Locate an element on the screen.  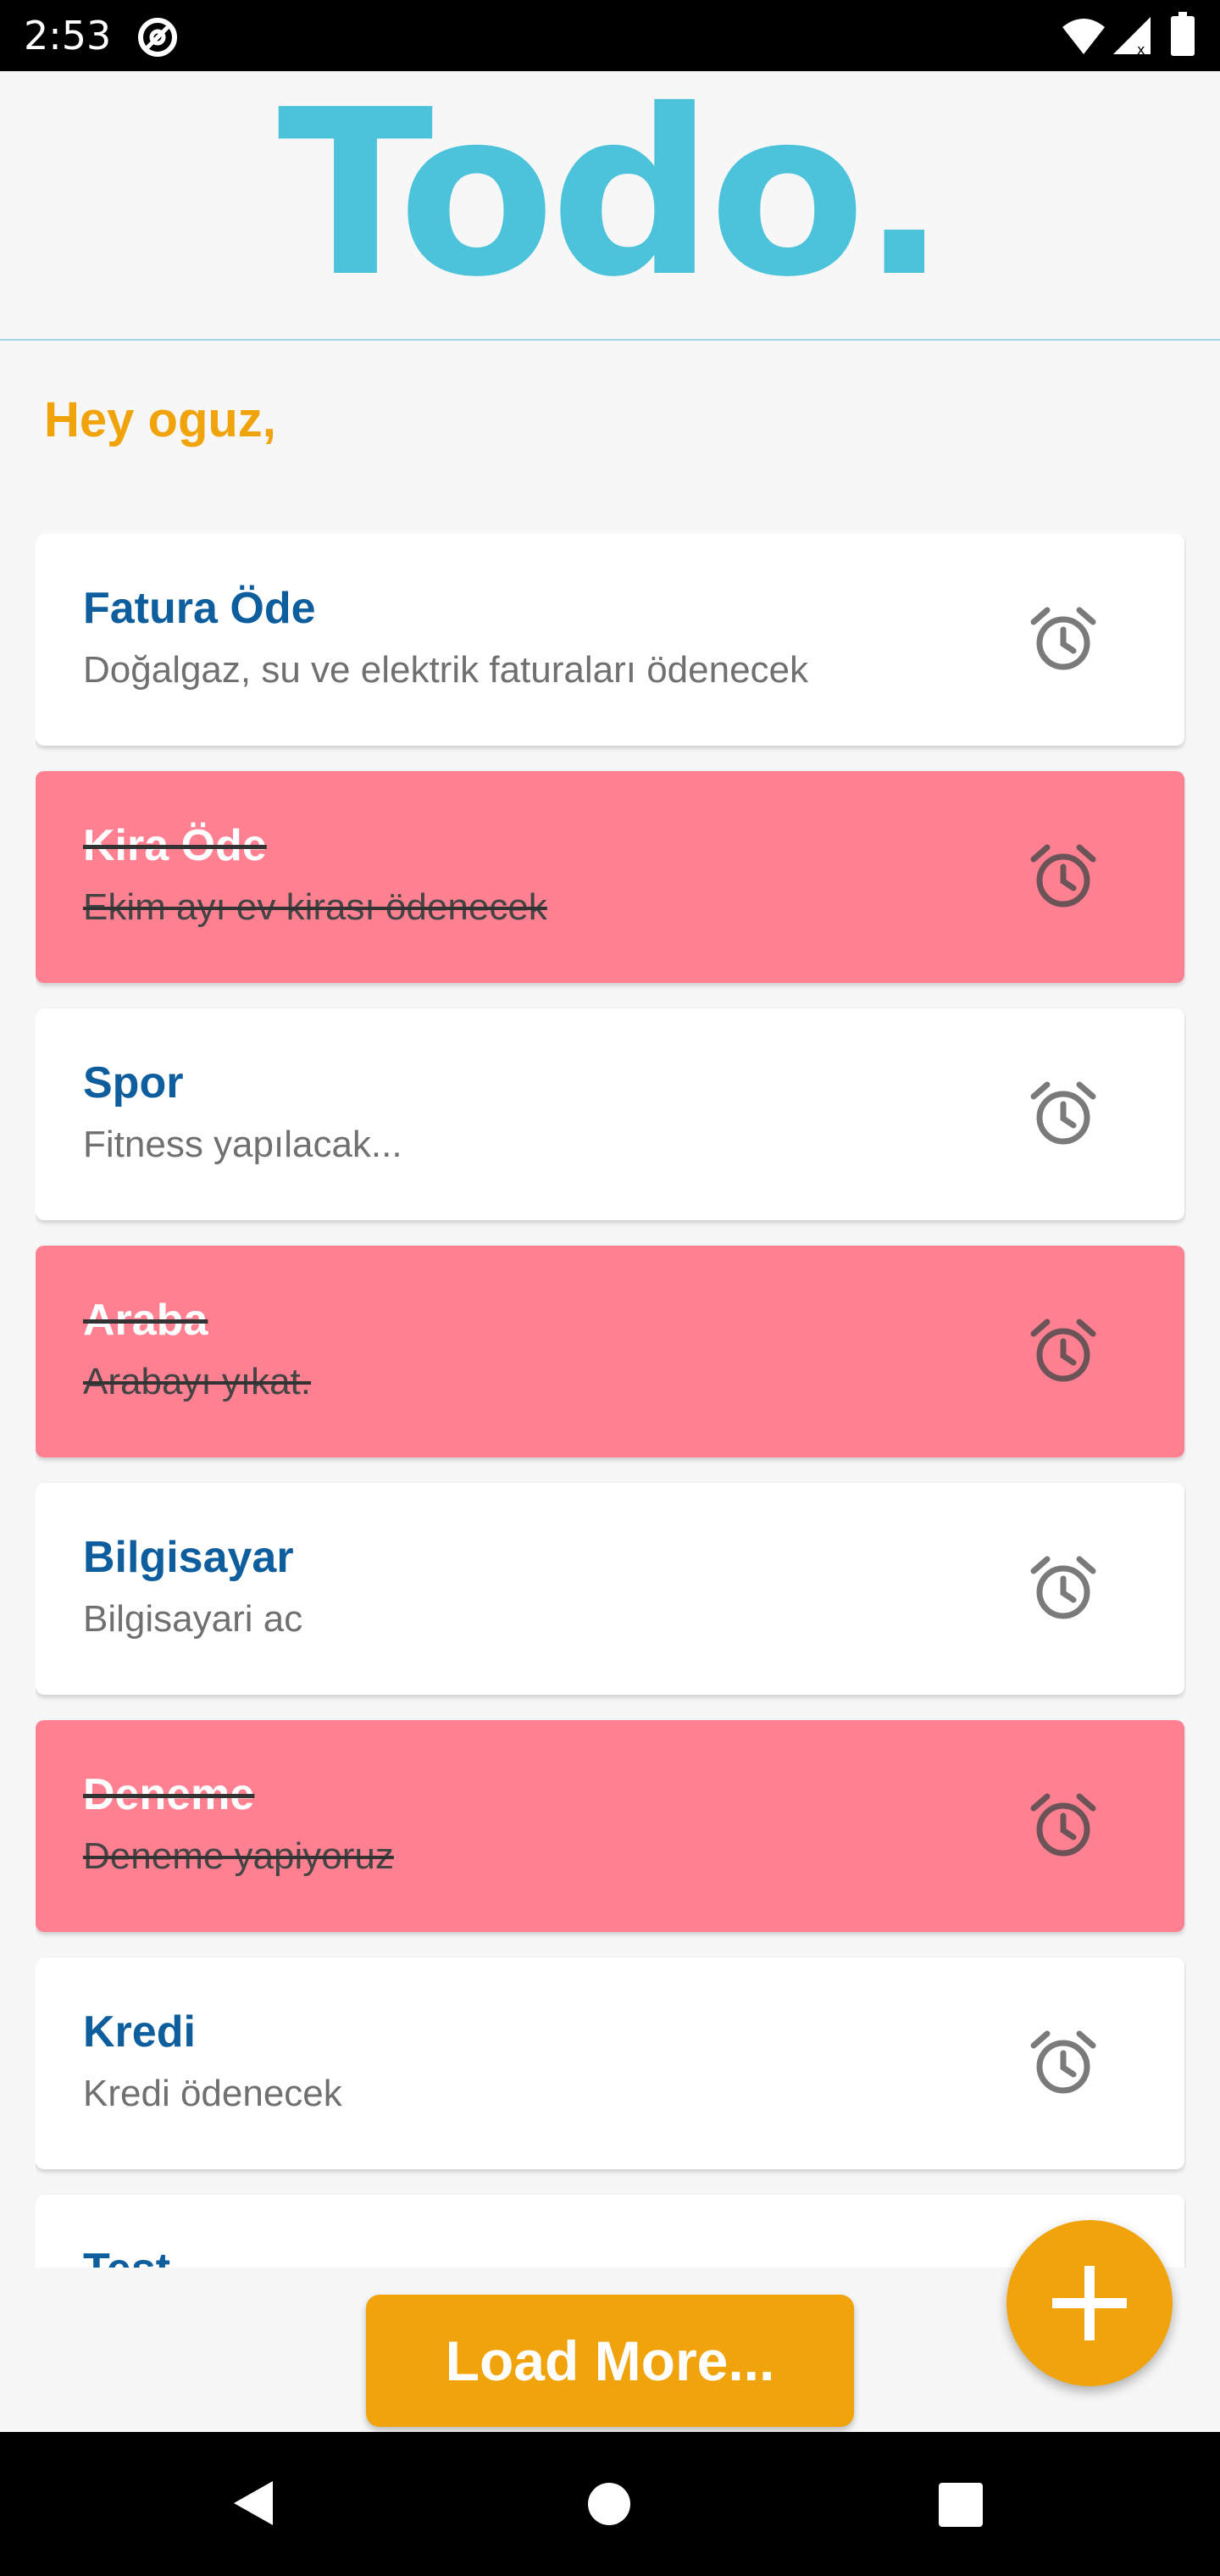
svg-text: x is located at coordinates (1141, 49).